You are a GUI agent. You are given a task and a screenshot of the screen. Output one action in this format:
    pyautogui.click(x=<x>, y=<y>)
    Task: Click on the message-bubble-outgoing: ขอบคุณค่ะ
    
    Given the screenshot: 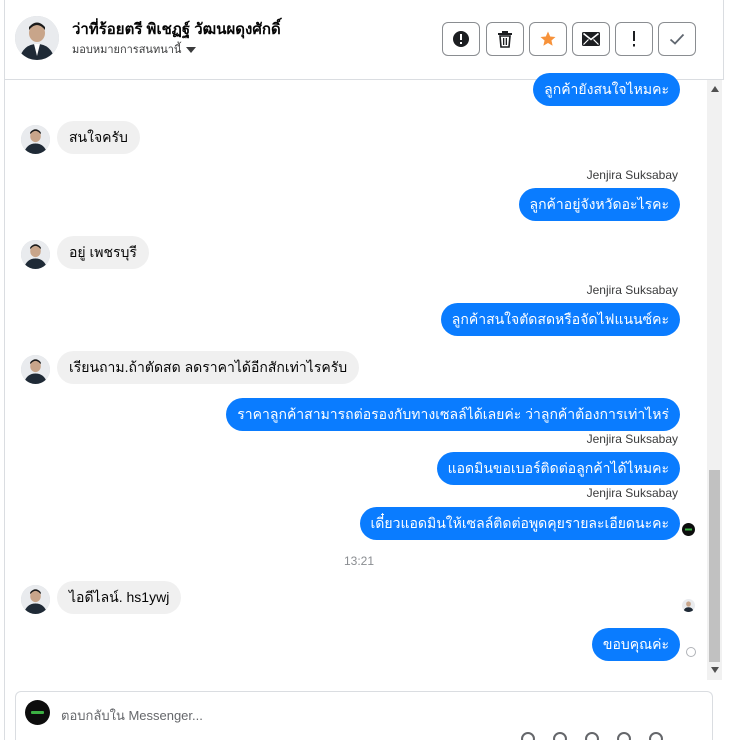 What is the action you would take?
    pyautogui.click(x=635, y=644)
    